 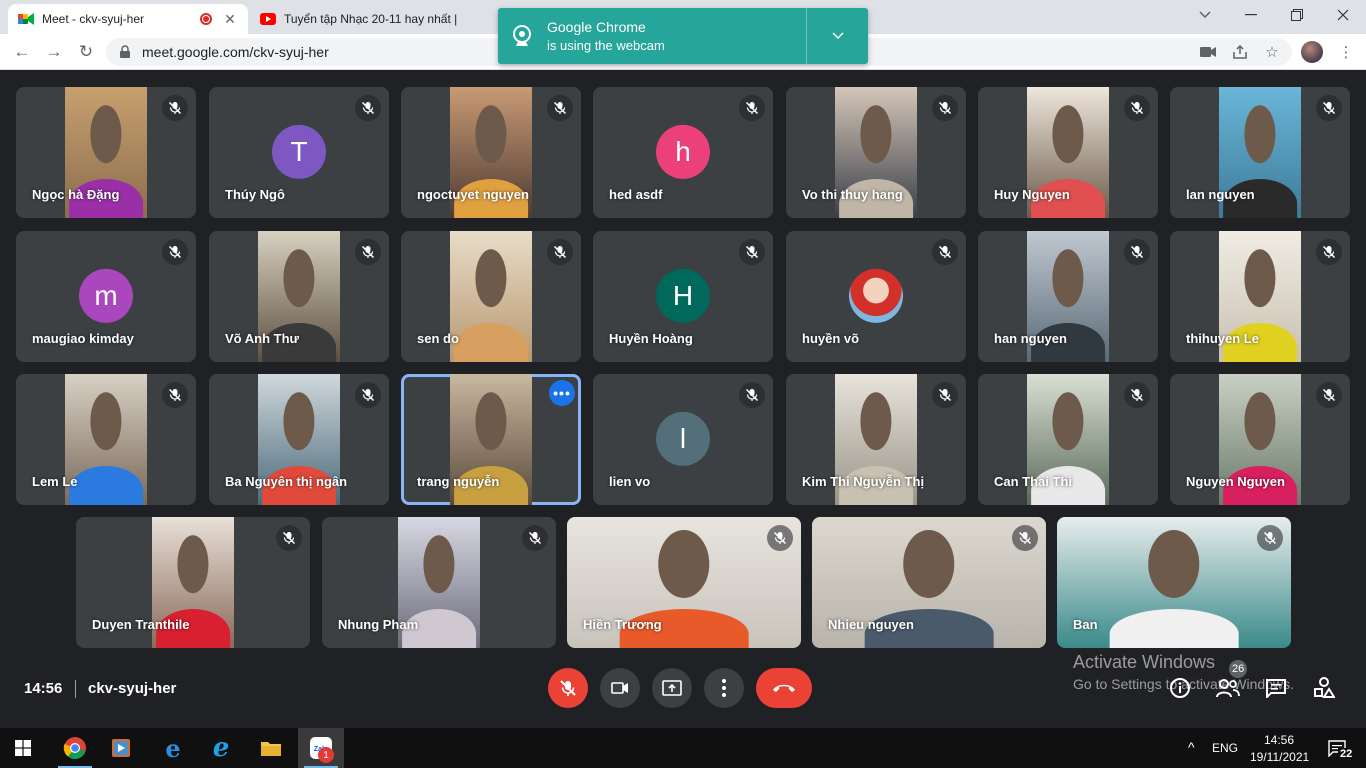 What do you see at coordinates (22, 52) in the screenshot?
I see `back-button: ←` at bounding box center [22, 52].